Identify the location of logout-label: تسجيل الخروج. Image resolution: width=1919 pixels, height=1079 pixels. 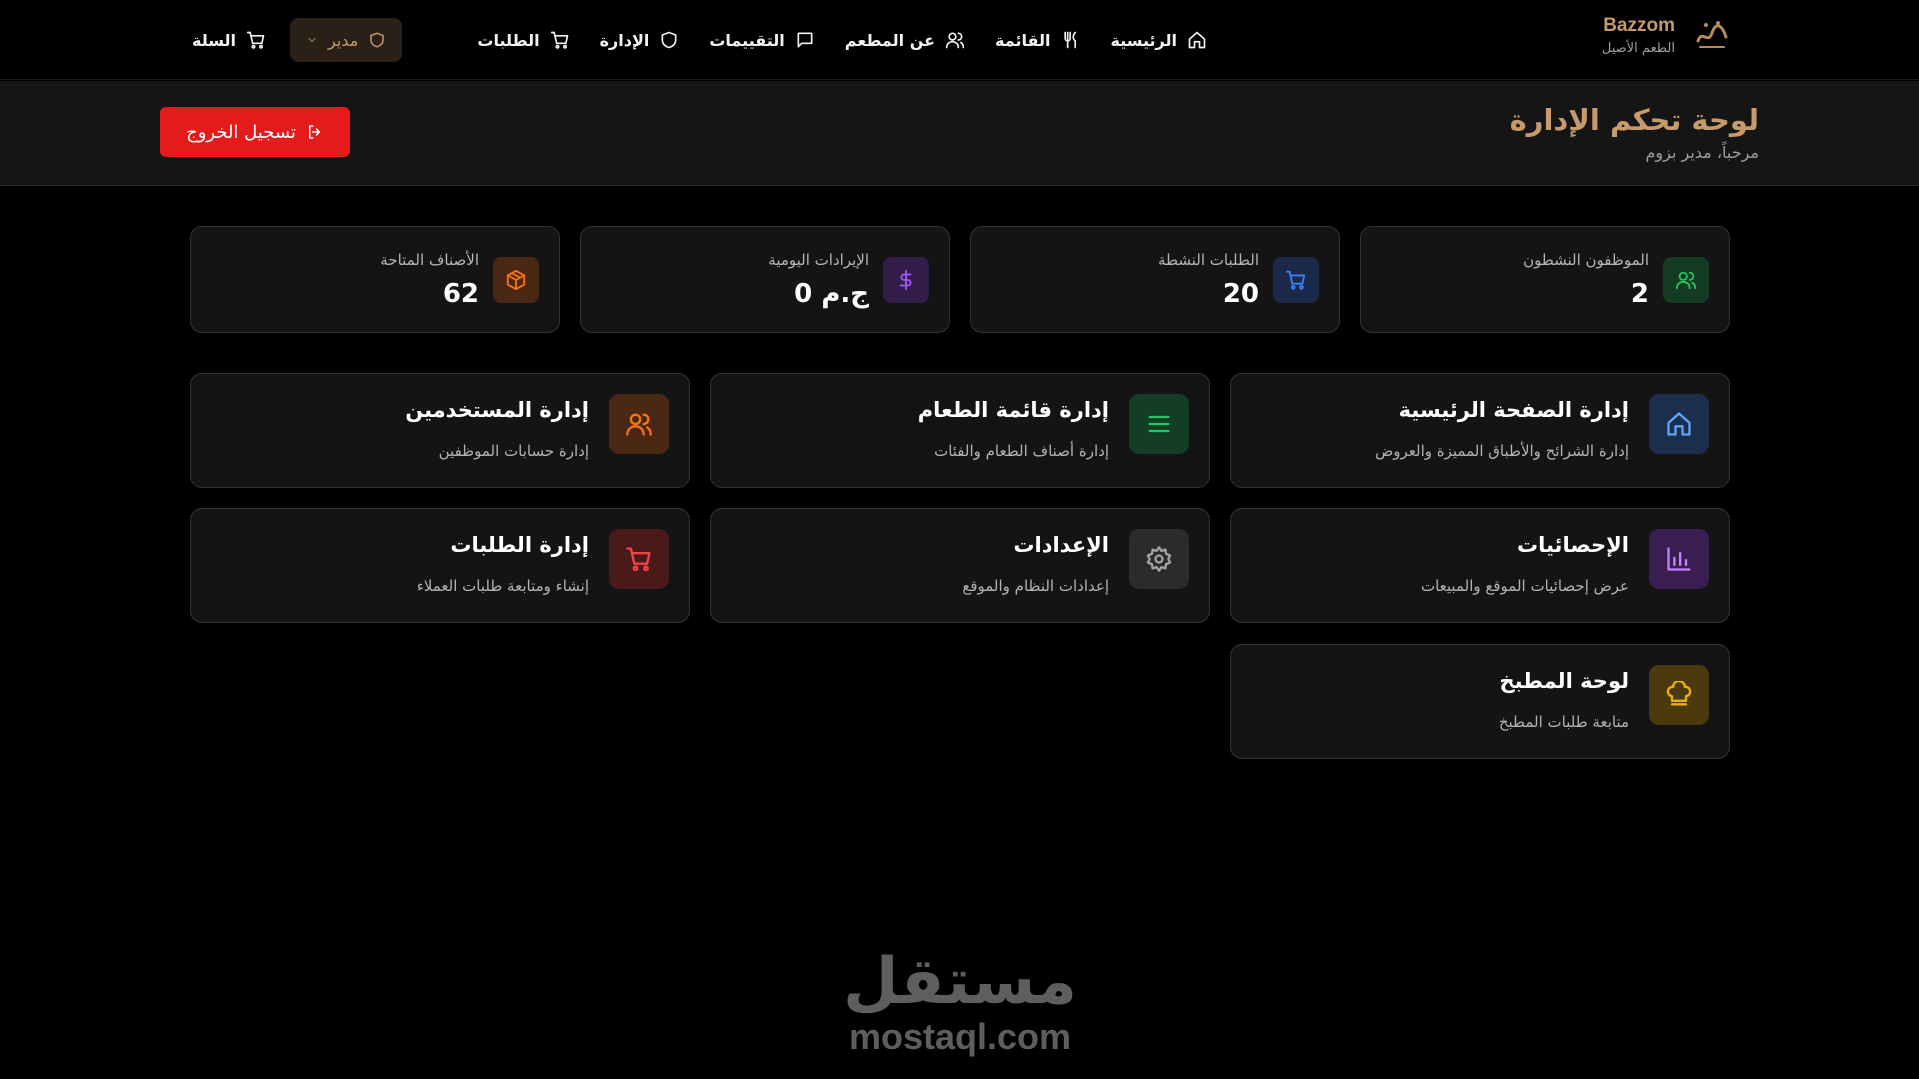
(241, 132).